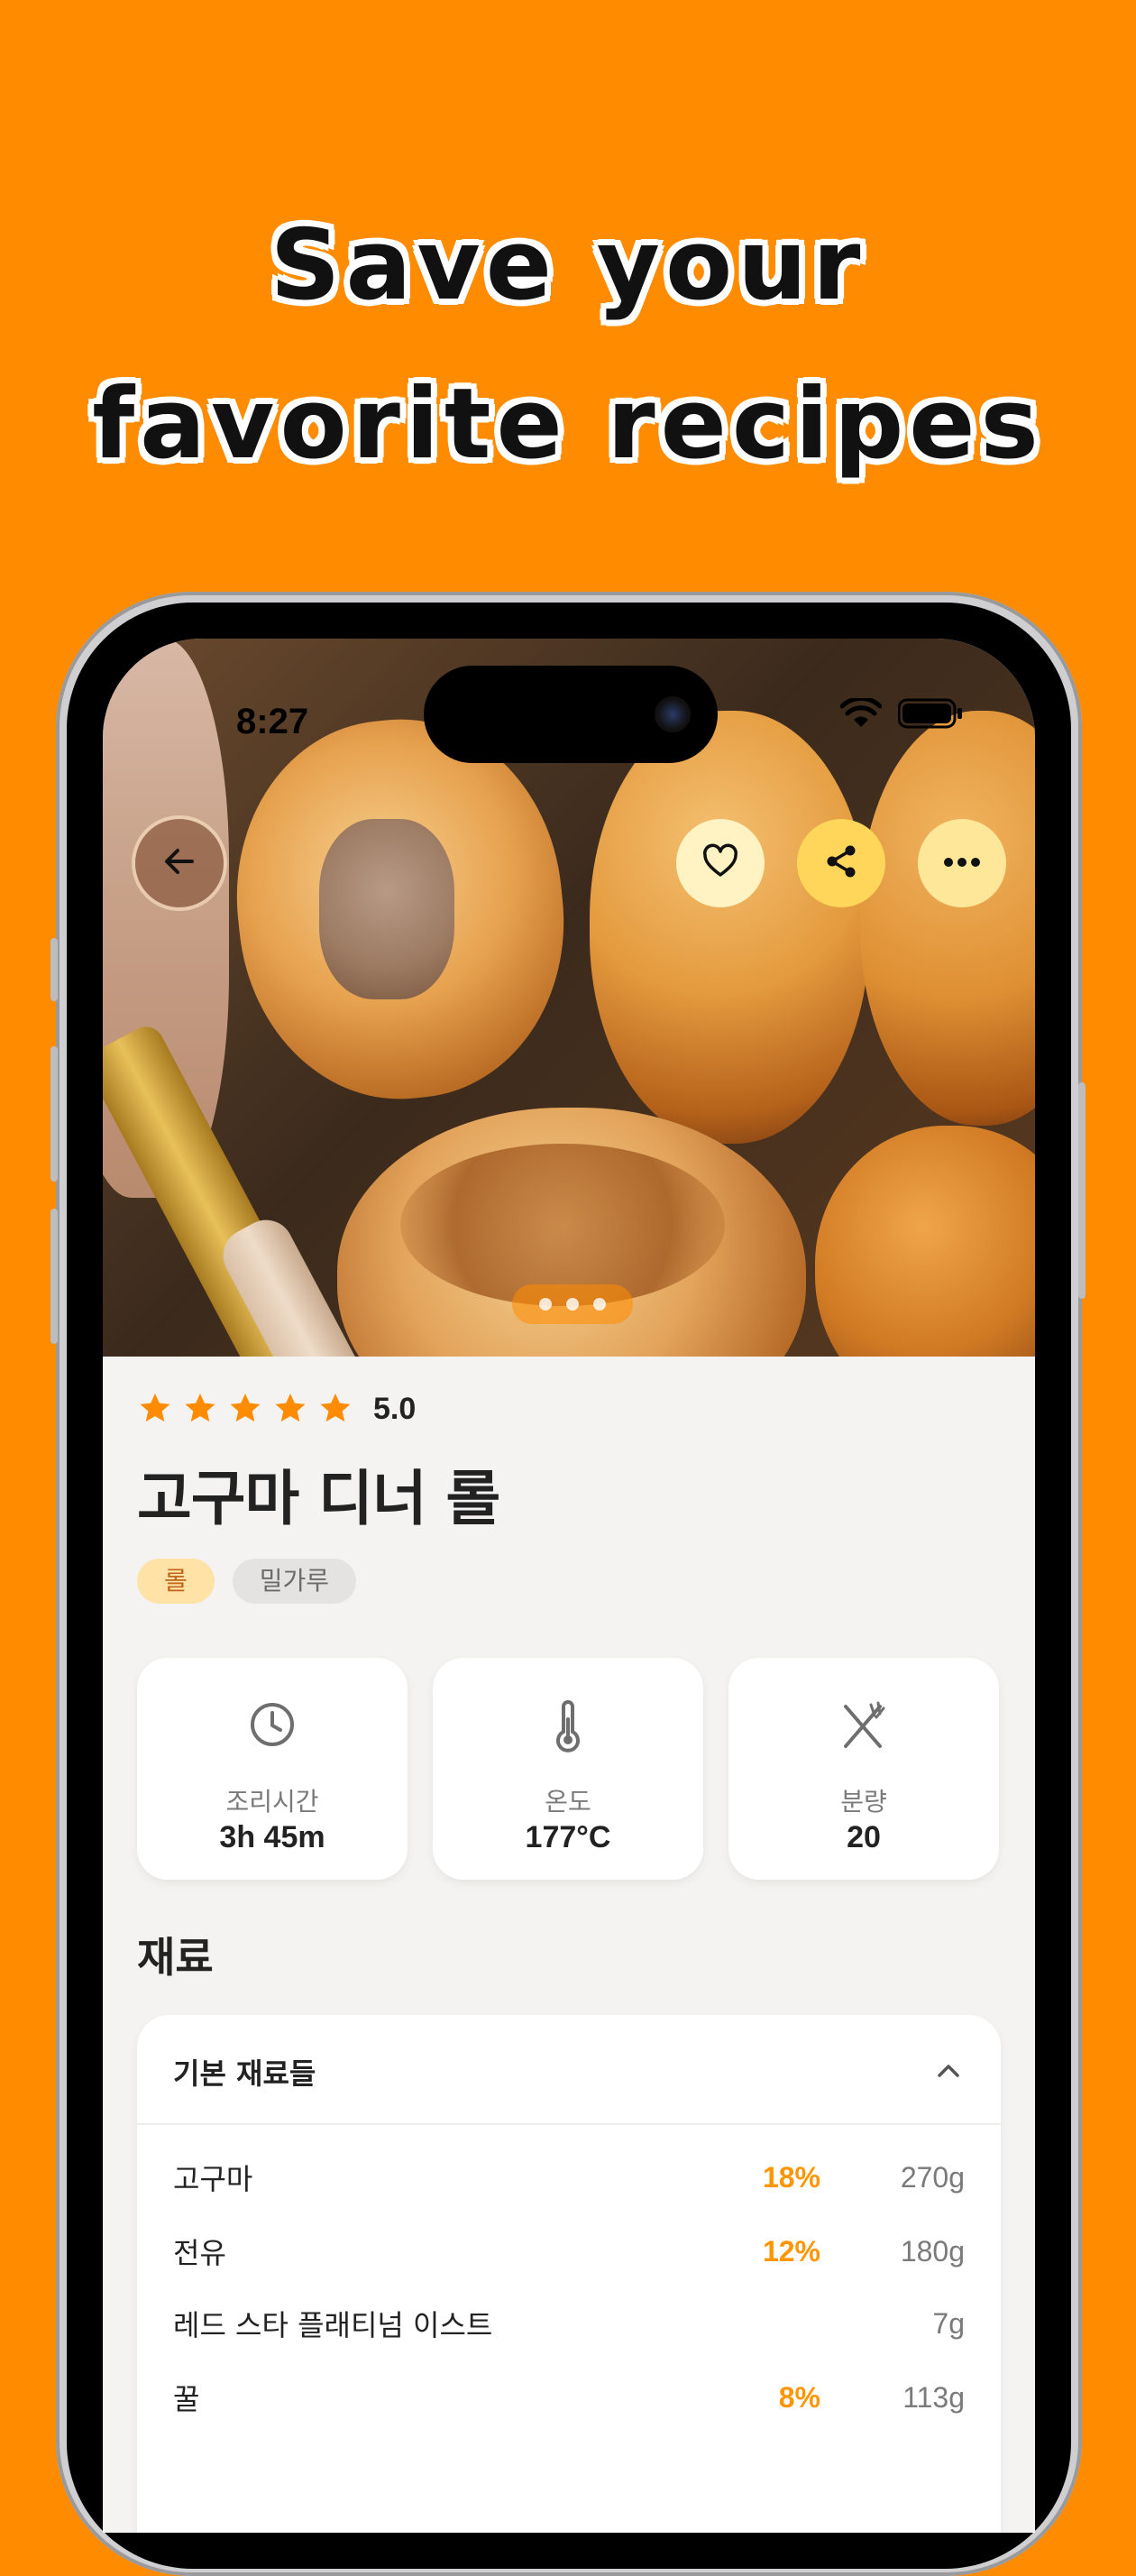 This screenshot has height=2576, width=1136. I want to click on volume-up-button, so click(54, 1114).